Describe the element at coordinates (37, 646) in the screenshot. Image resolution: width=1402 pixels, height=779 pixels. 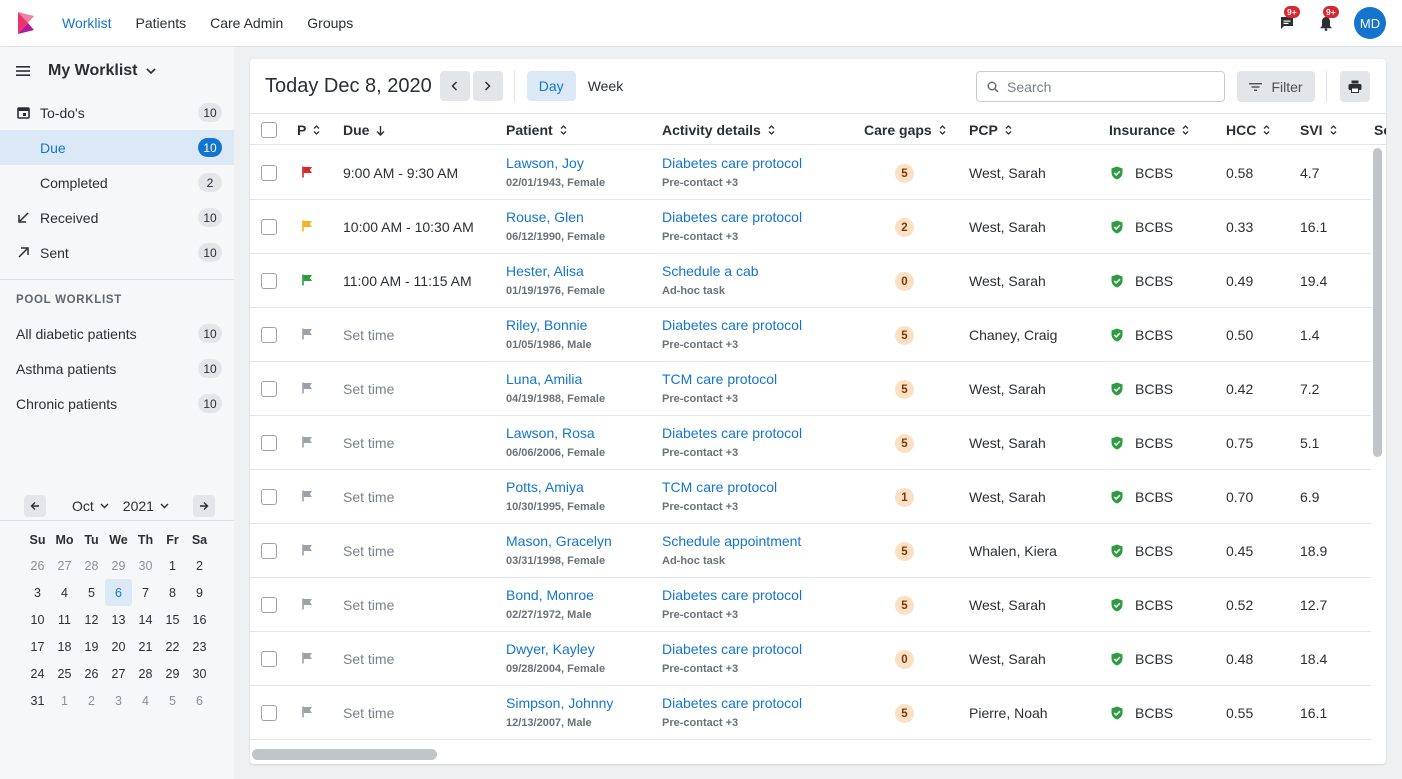
I see `calendar-day: 17` at that location.